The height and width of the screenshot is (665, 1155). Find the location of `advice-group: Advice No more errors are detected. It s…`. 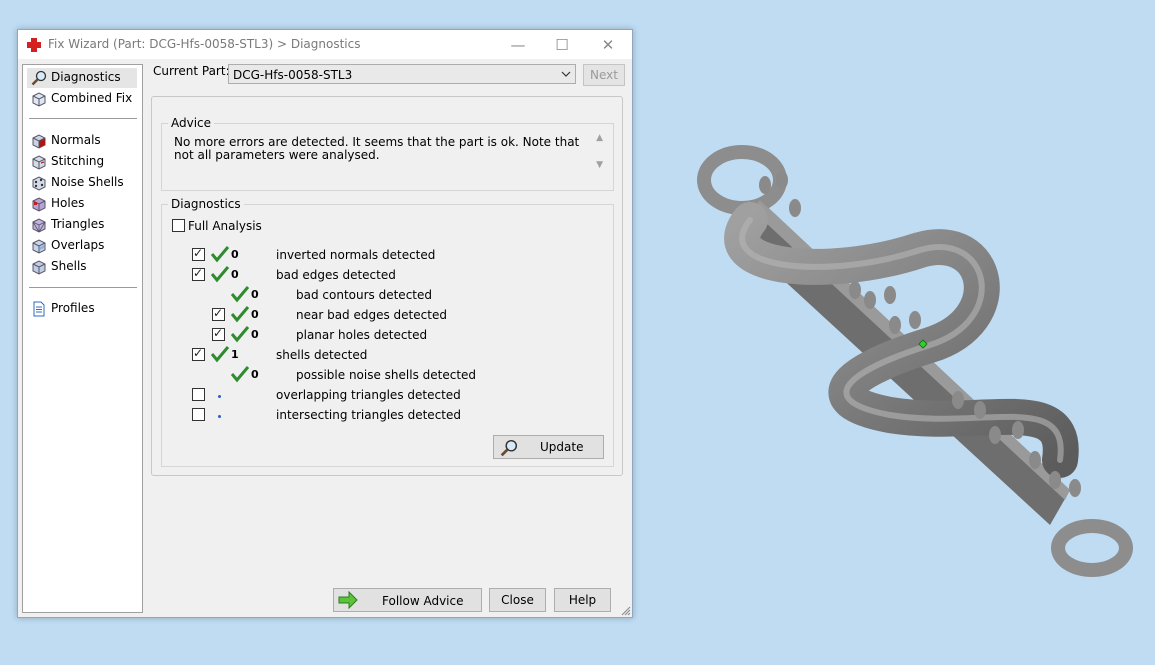

advice-group: Advice No more errors are detected. It s… is located at coordinates (387, 153).